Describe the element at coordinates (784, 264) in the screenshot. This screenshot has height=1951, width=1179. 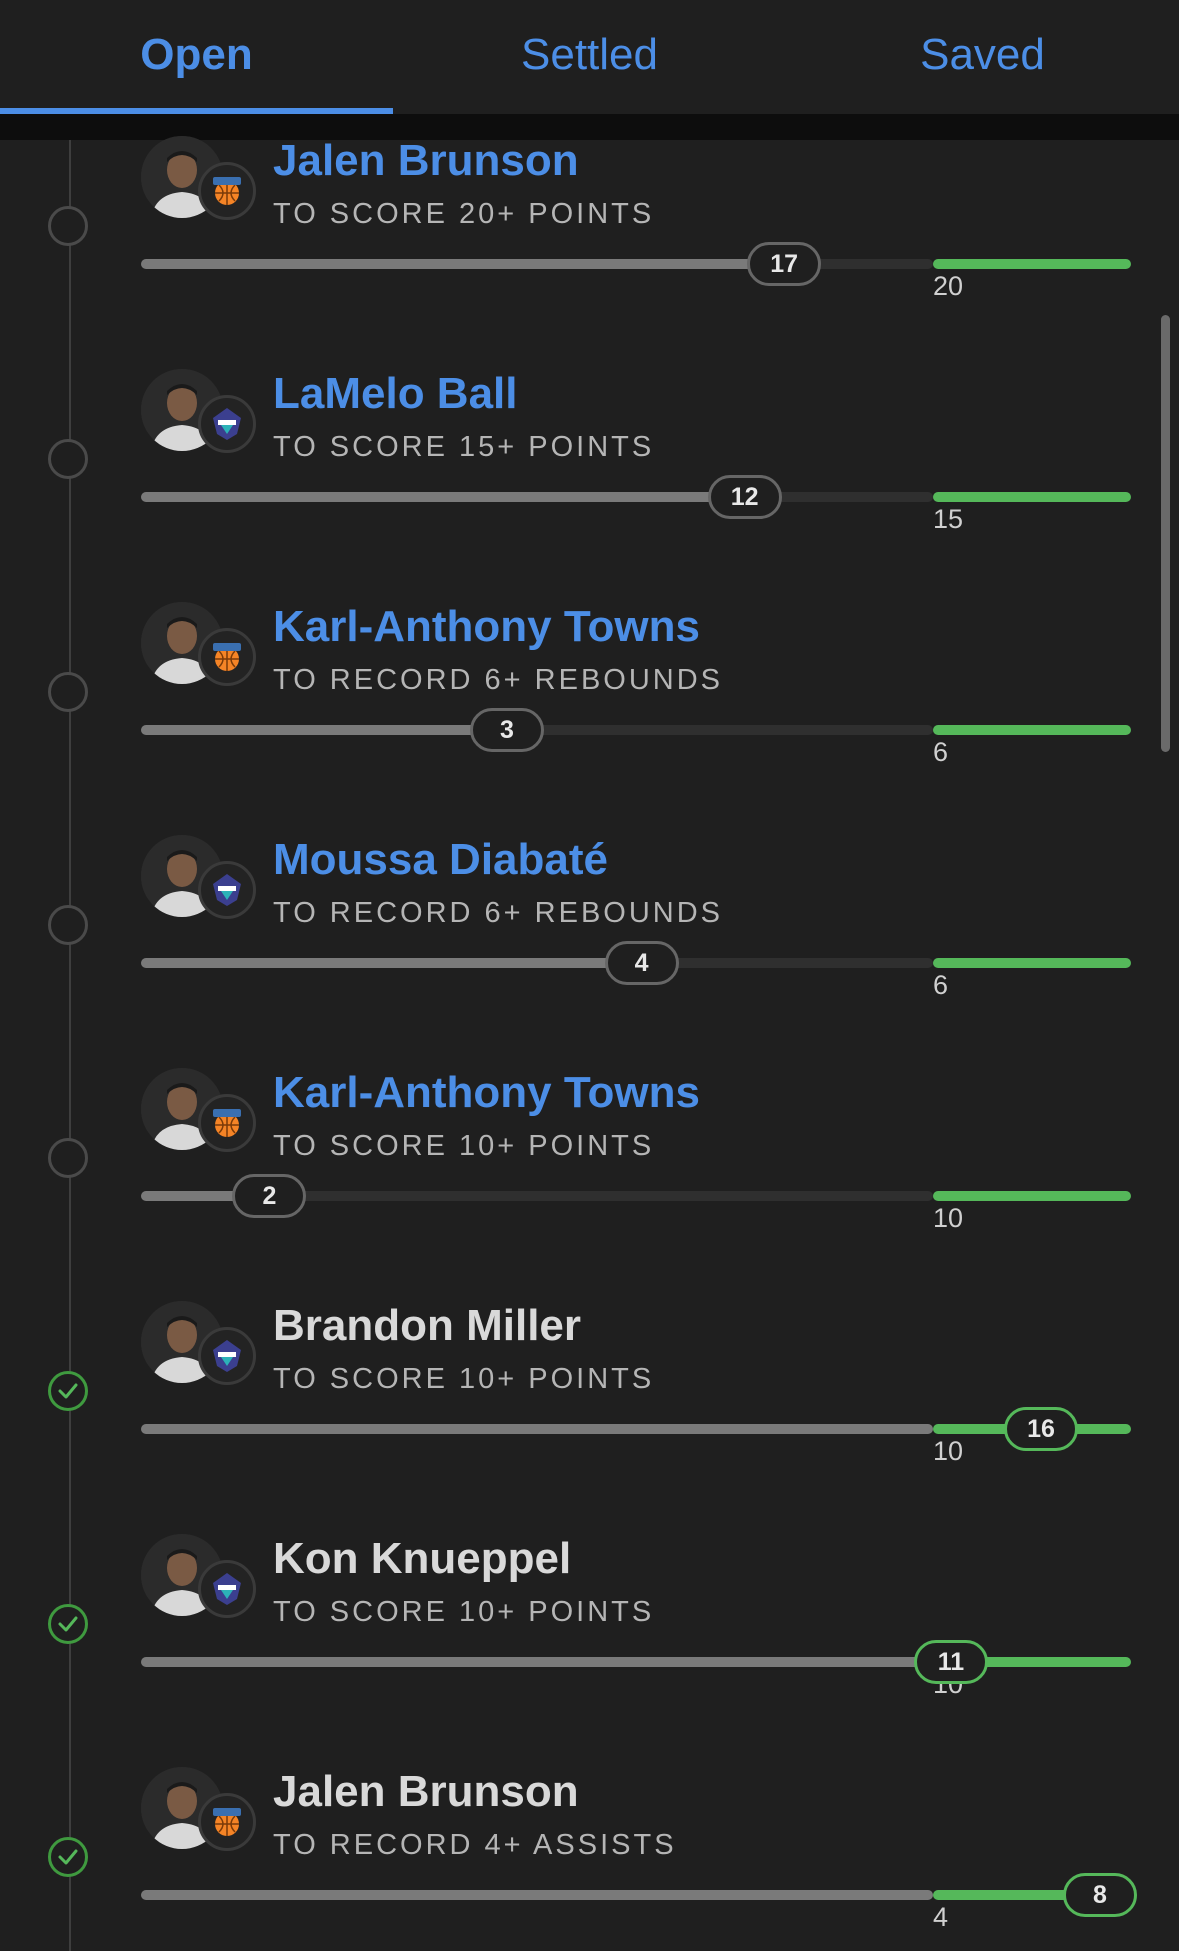
I see `current-stat-pill: 17` at that location.